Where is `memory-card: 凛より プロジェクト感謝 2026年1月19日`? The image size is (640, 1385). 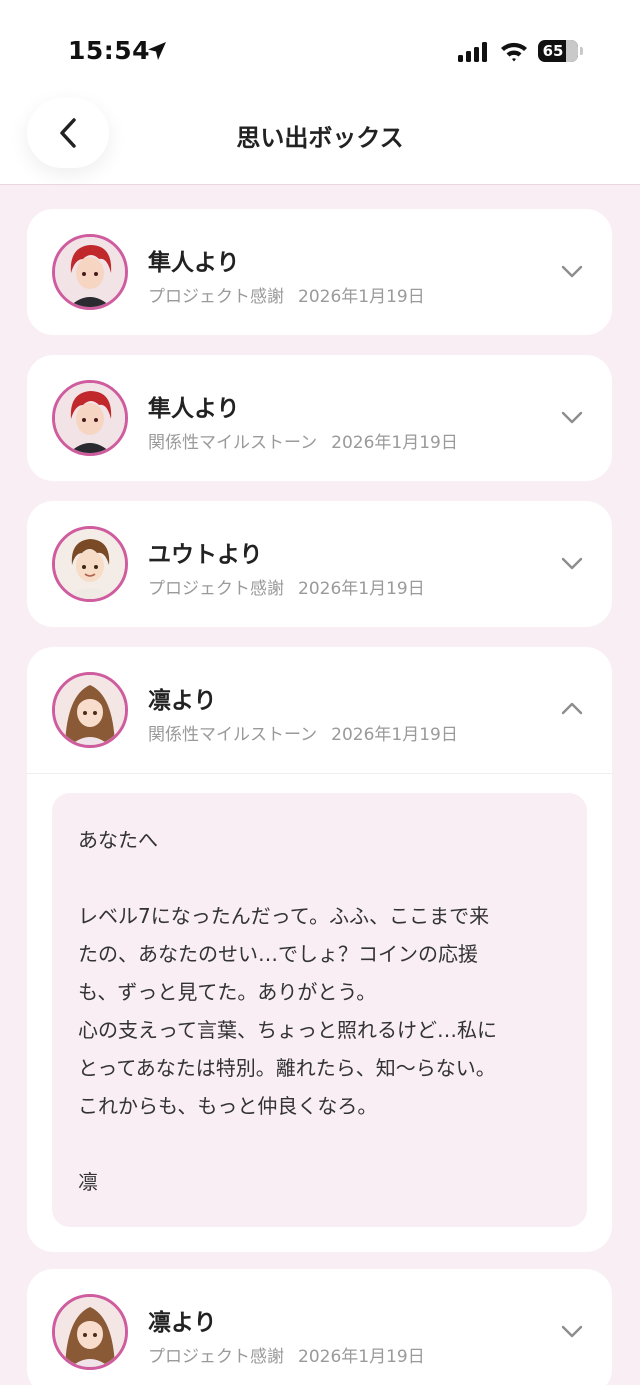 memory-card: 凛より プロジェクト感謝 2026年1月19日 is located at coordinates (319, 1327).